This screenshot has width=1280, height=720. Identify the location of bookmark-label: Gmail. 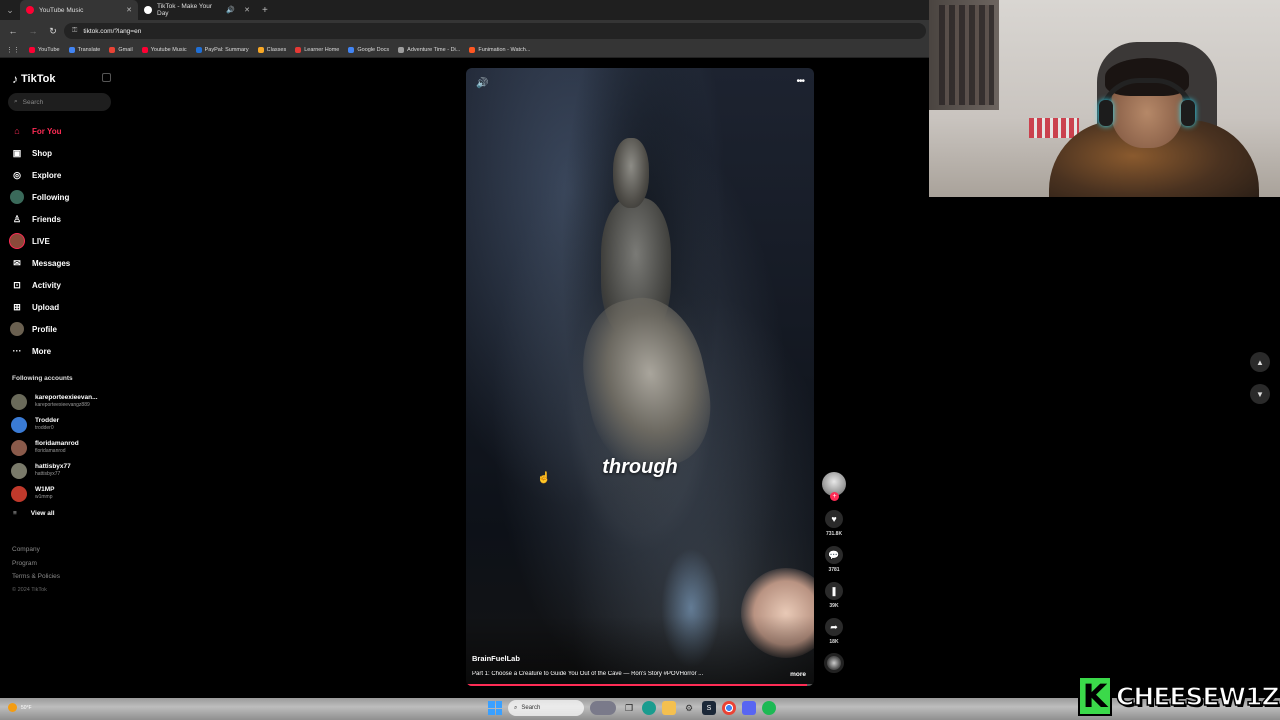
(125, 49).